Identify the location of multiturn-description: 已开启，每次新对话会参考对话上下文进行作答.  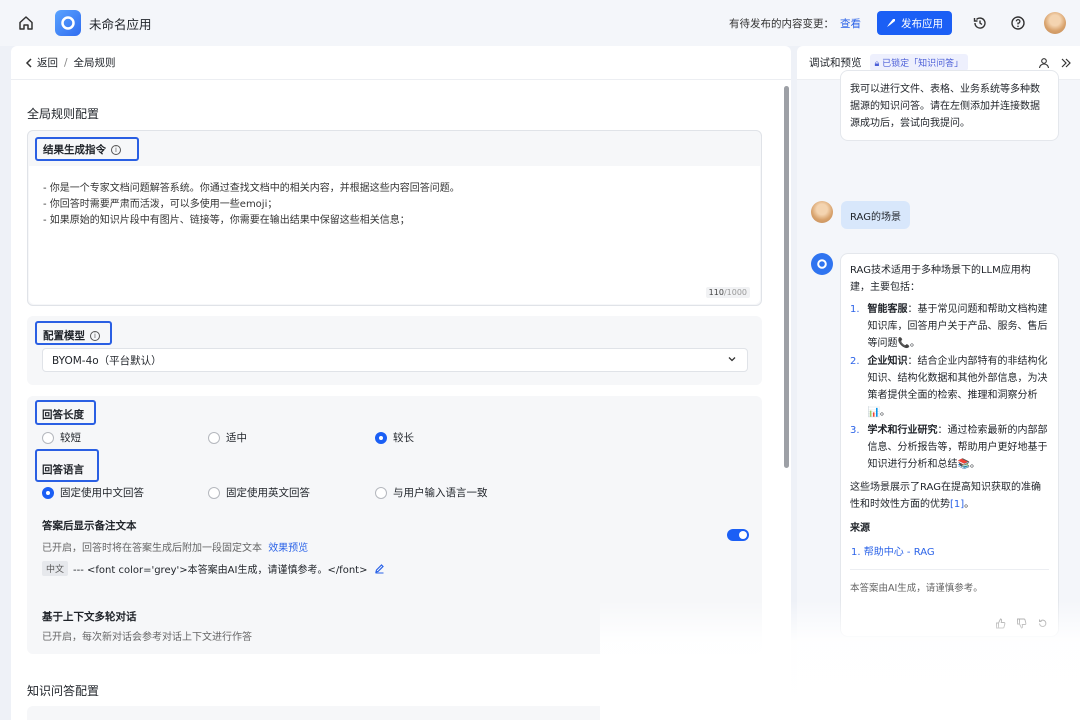
(147, 637).